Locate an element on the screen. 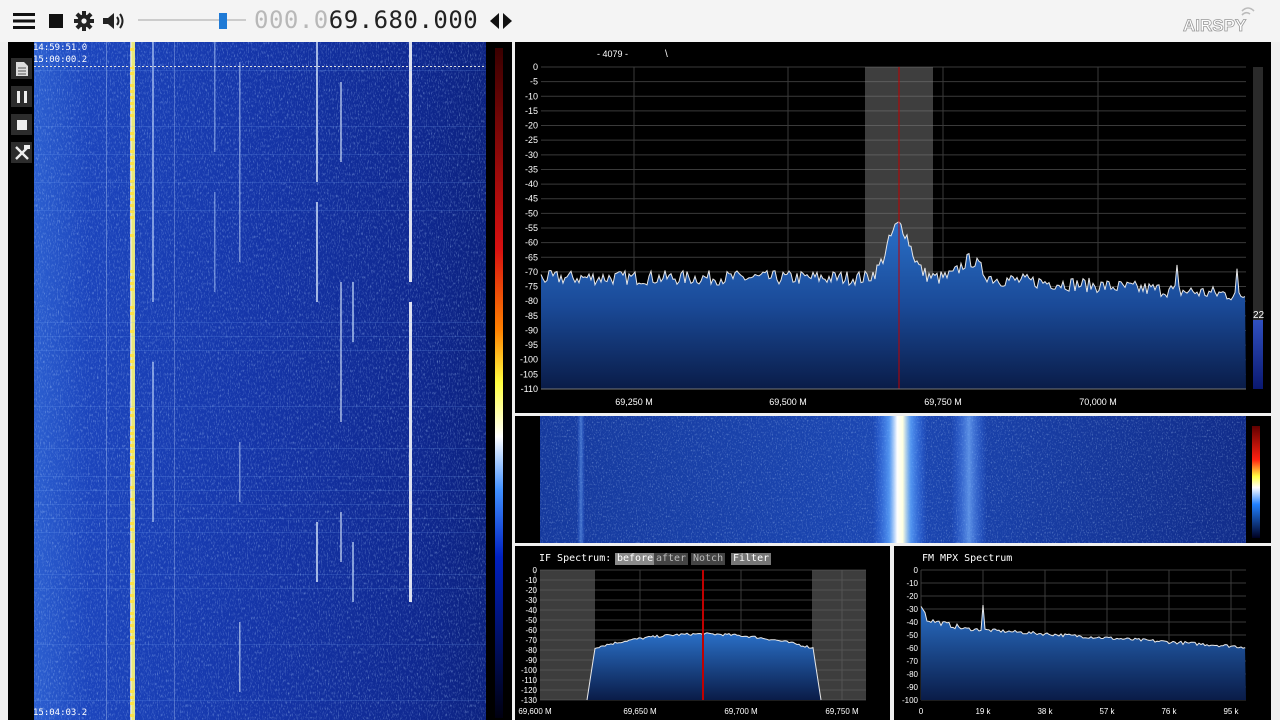  x-tick-label: 70,000 M is located at coordinates (1098, 402).